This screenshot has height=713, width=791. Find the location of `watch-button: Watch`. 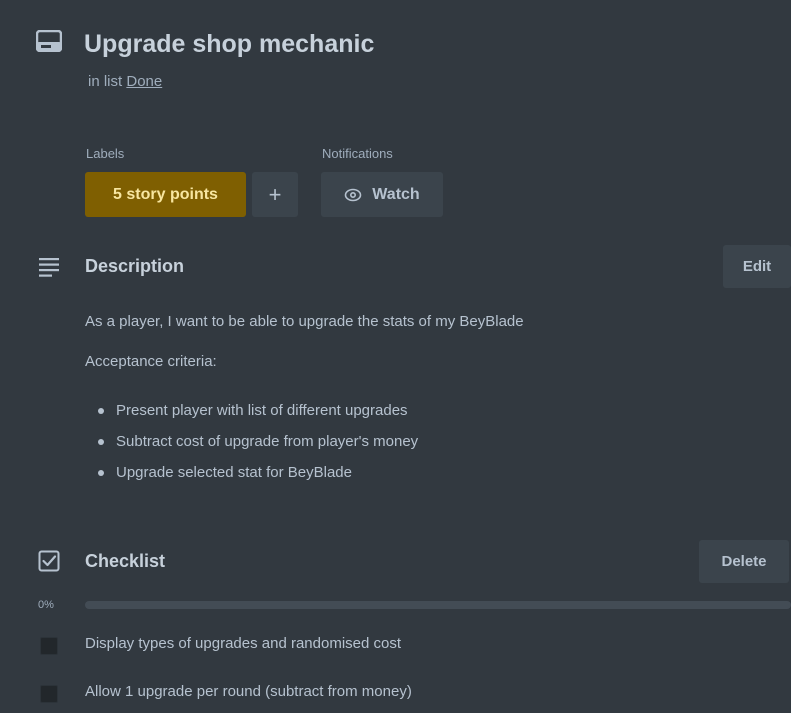

watch-button: Watch is located at coordinates (382, 194).